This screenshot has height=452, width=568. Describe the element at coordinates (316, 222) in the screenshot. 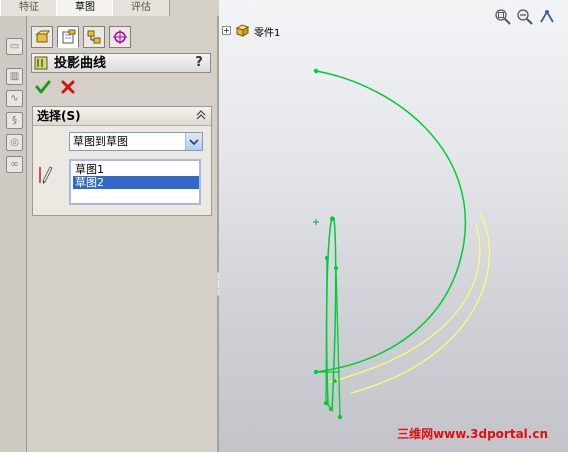

I see `origin-marker` at that location.